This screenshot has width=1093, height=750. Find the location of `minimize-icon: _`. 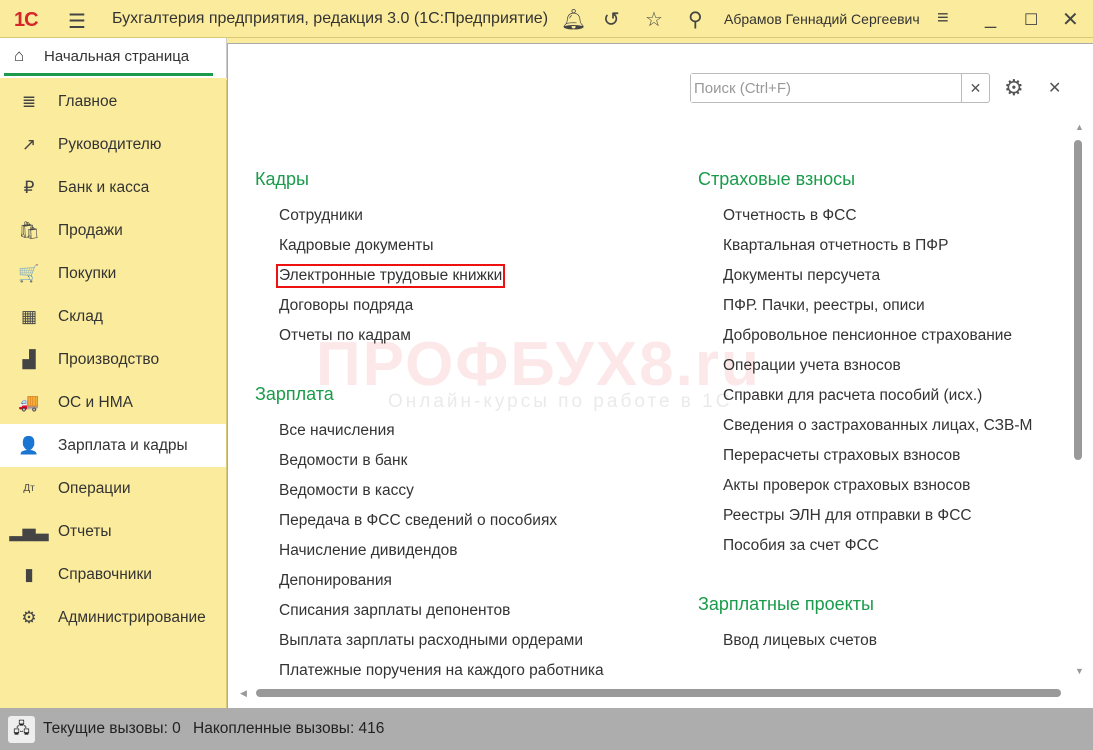

minimize-icon: _ is located at coordinates (990, 18).